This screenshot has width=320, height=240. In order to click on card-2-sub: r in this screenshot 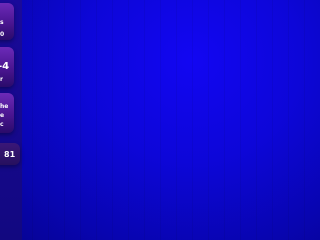, I will do `click(1, 79)`.